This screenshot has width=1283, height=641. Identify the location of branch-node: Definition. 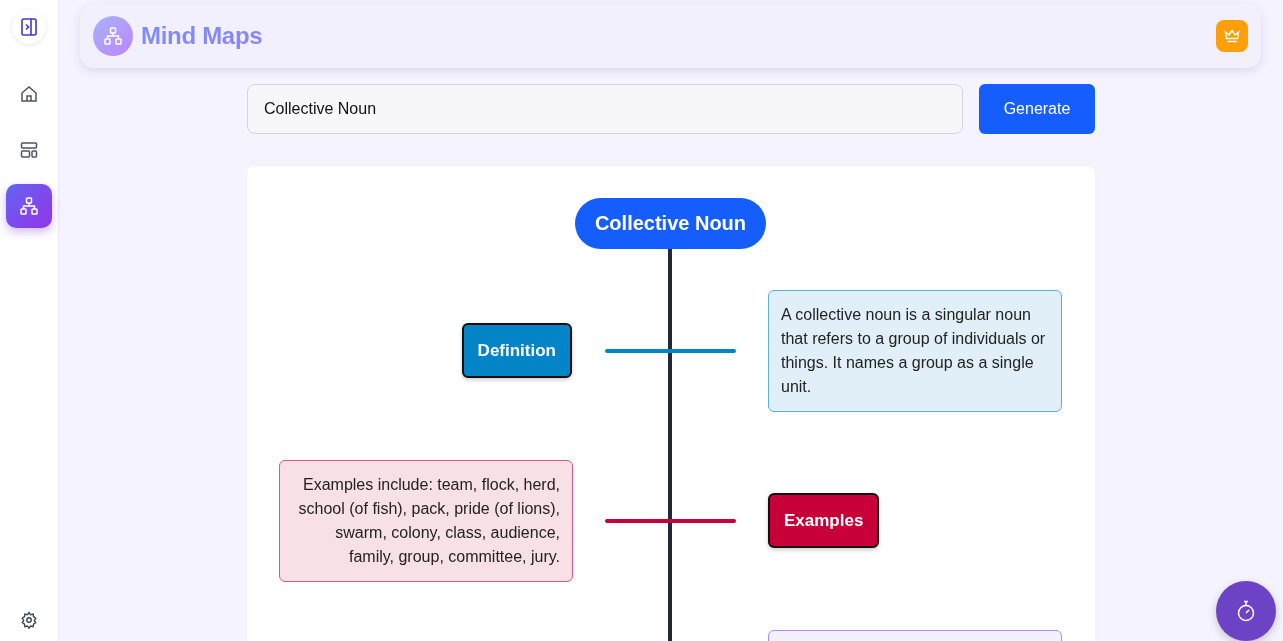
(516, 350).